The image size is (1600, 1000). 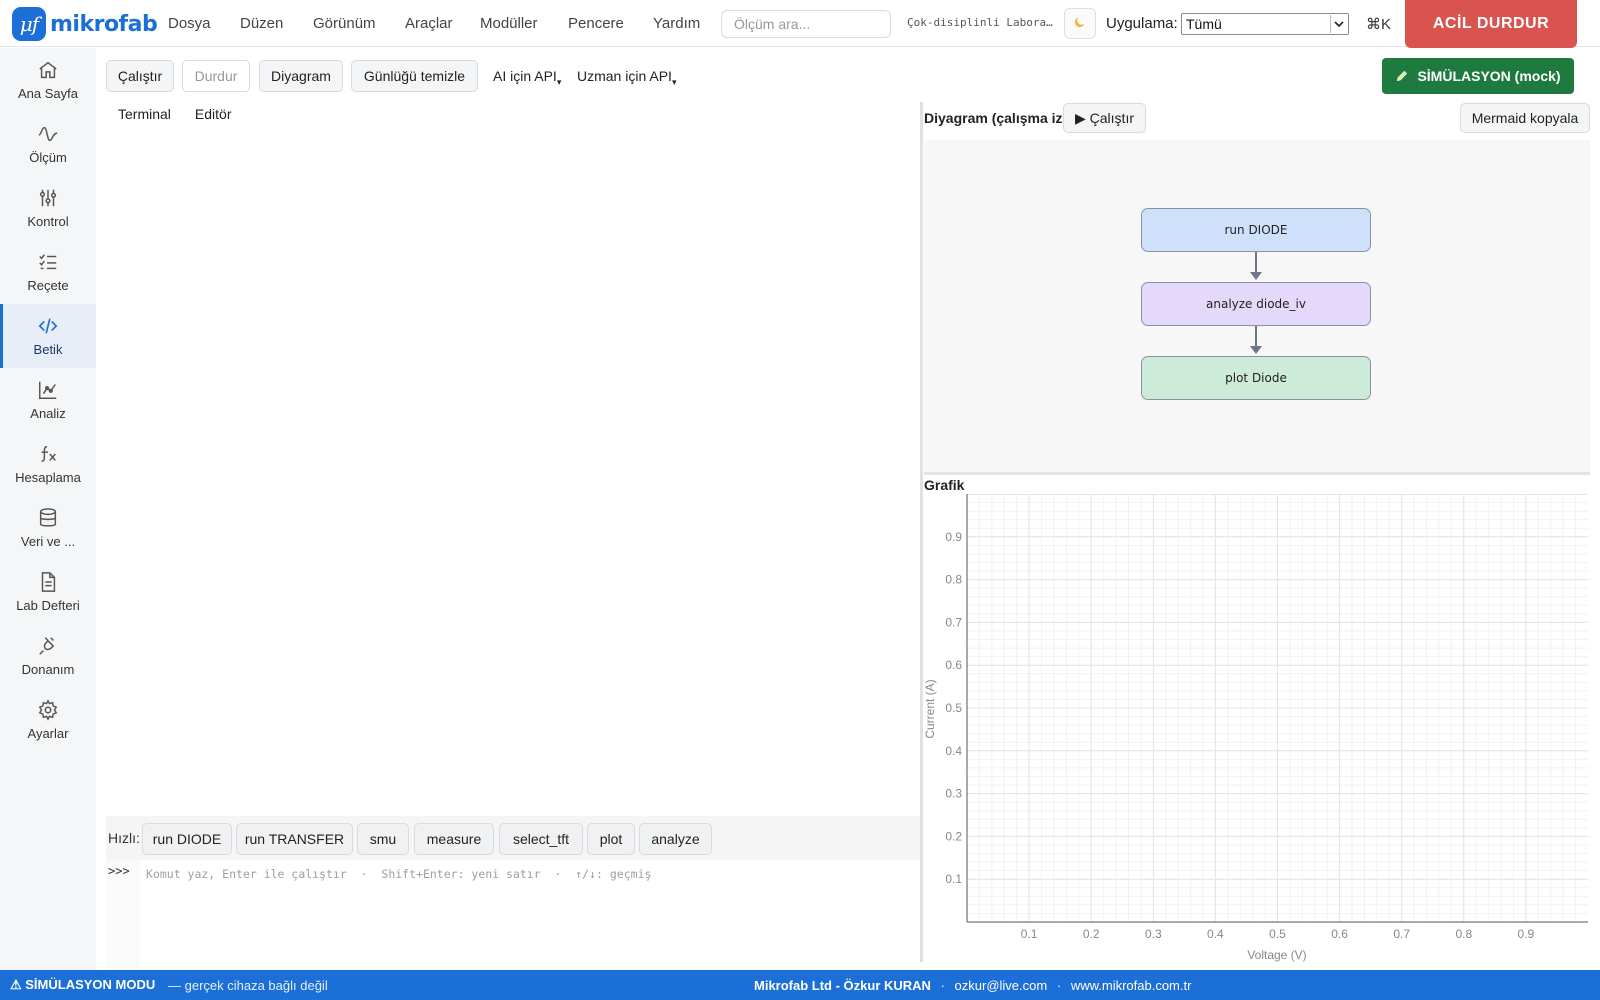 I want to click on menu-modules: Modüller, so click(x=509, y=23).